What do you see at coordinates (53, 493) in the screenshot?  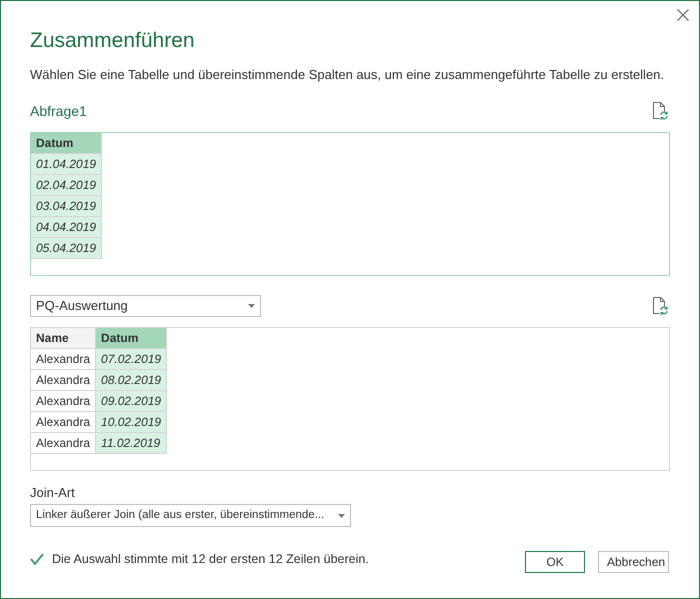 I see `join-type-label: Join-Art` at bounding box center [53, 493].